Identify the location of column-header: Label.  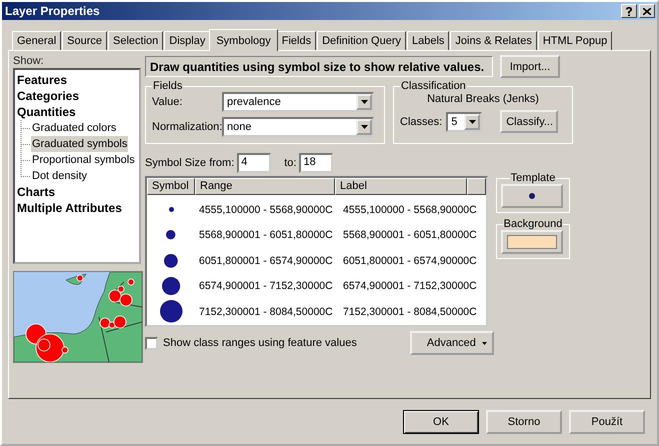
(401, 186).